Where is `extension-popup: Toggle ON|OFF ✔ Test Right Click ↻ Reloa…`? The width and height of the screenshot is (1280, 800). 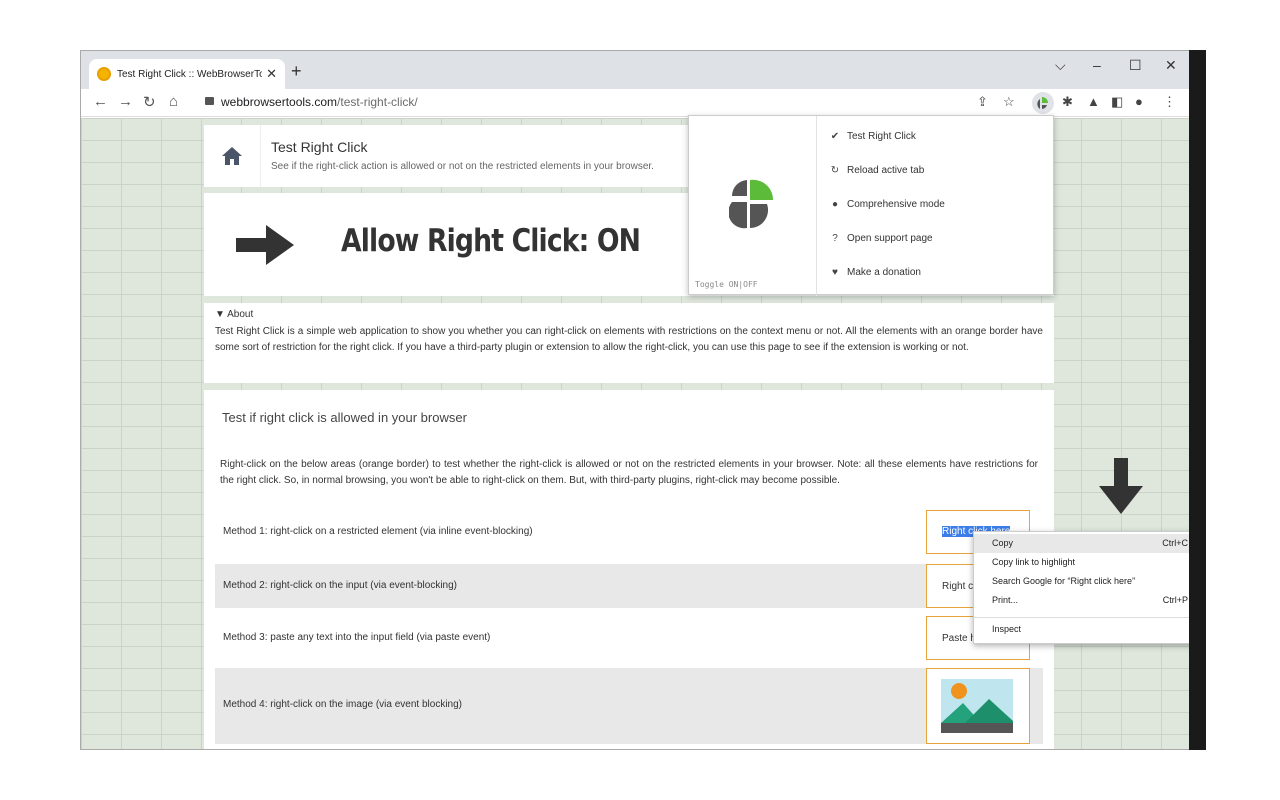 extension-popup: Toggle ON|OFF ✔ Test Right Click ↻ Reloa… is located at coordinates (871, 205).